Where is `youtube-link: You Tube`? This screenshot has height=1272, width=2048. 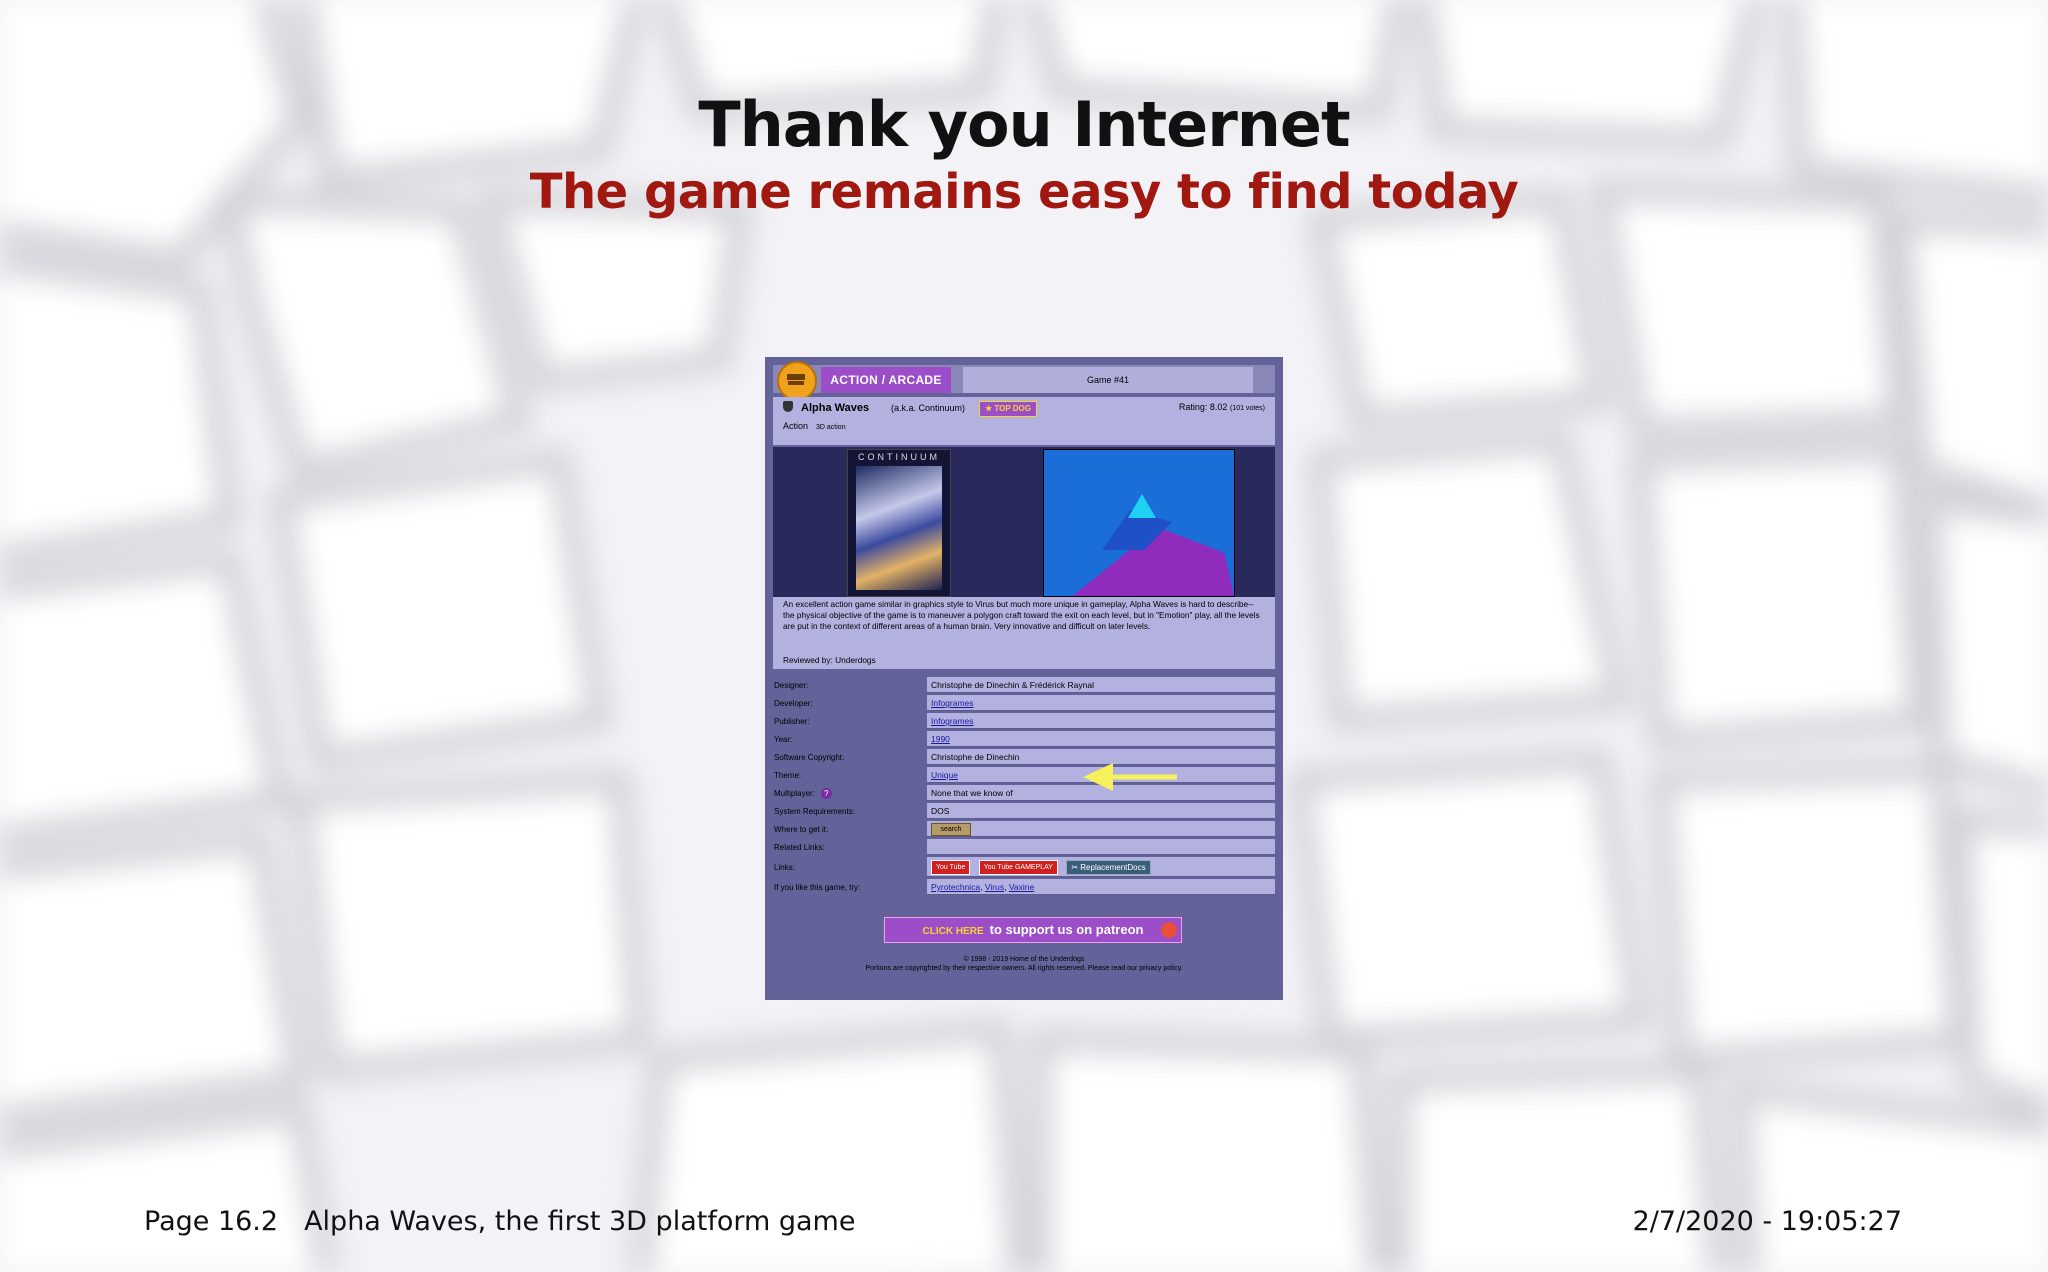 youtube-link: You Tube is located at coordinates (951, 868).